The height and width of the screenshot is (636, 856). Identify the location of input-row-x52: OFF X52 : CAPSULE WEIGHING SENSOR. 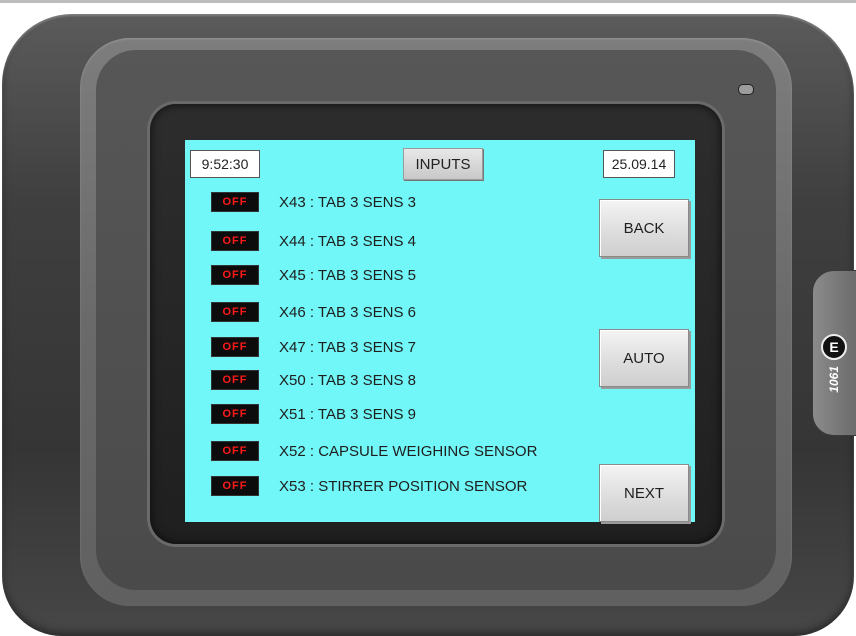
(374, 451).